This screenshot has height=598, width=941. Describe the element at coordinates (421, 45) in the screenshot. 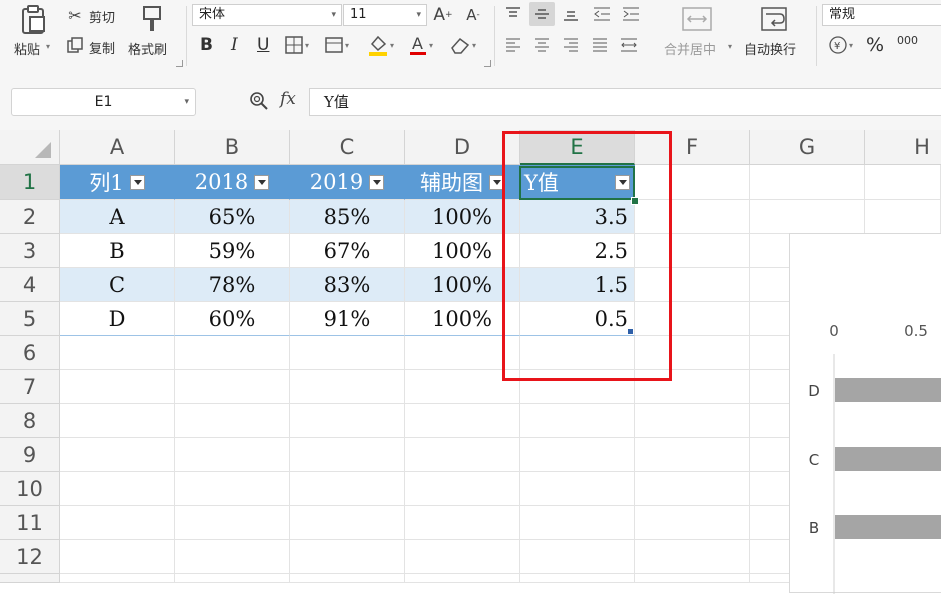

I see `font-color-icon: A ▾` at that location.